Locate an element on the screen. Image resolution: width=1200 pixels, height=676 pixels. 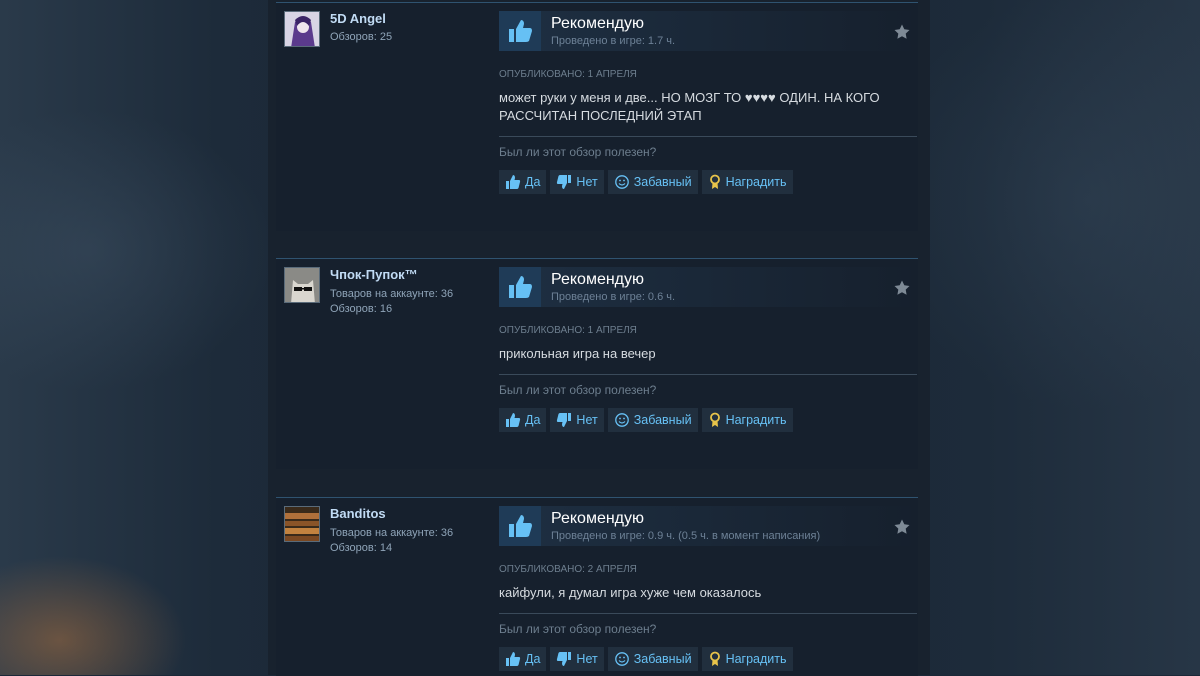
author-review-count: Обзоров: 25 is located at coordinates (361, 37).